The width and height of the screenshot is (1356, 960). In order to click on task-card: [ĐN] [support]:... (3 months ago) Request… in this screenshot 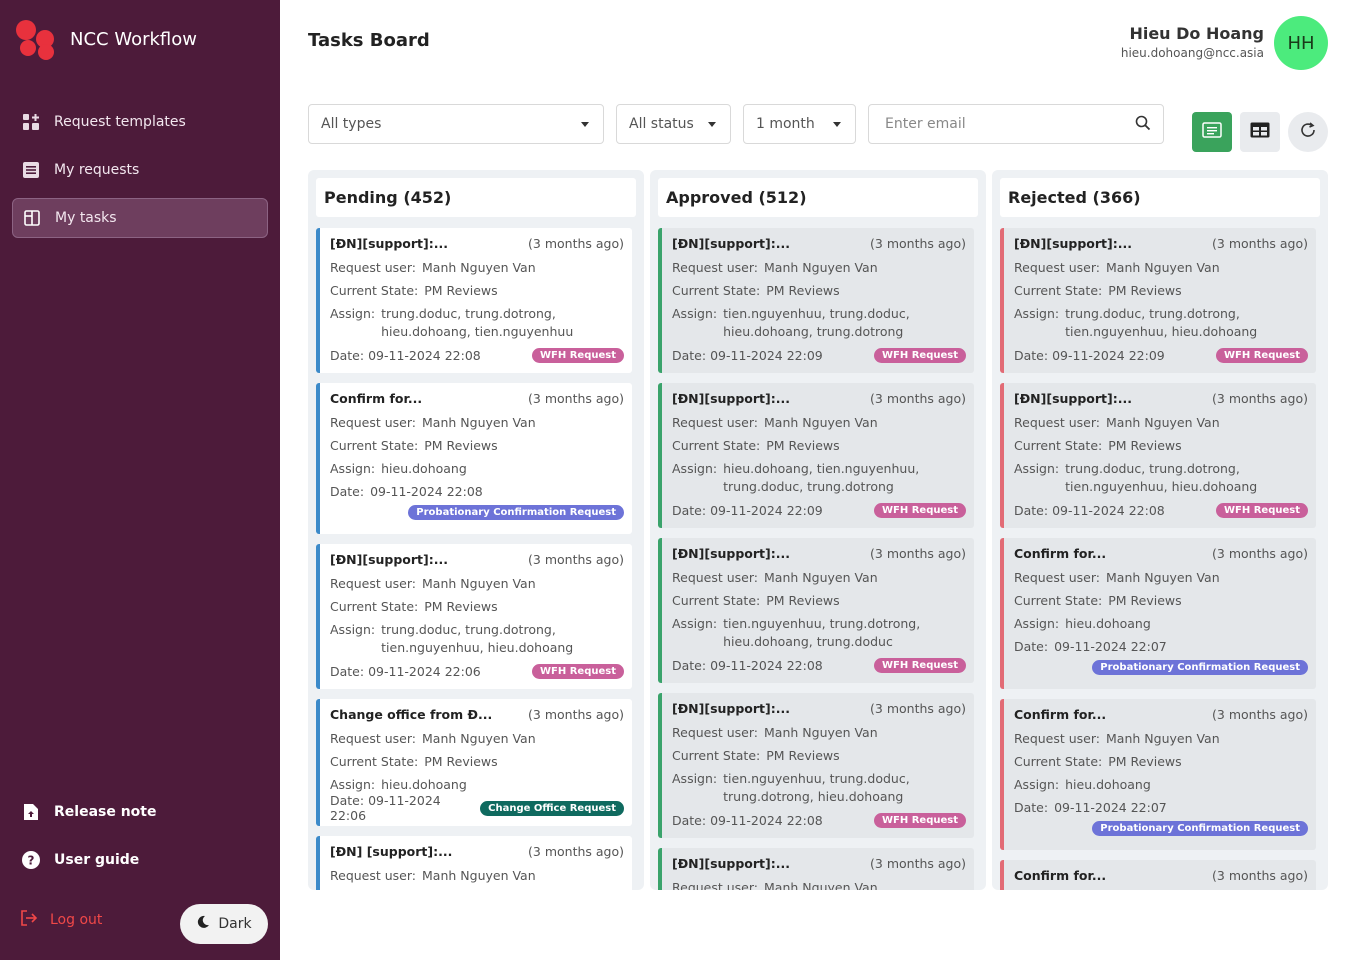, I will do `click(474, 863)`.